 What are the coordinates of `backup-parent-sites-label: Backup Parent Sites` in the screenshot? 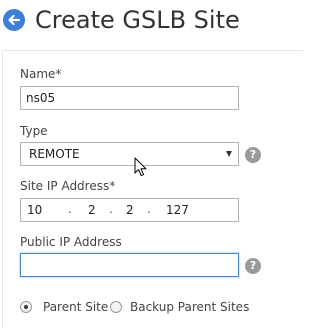 It's located at (189, 307).